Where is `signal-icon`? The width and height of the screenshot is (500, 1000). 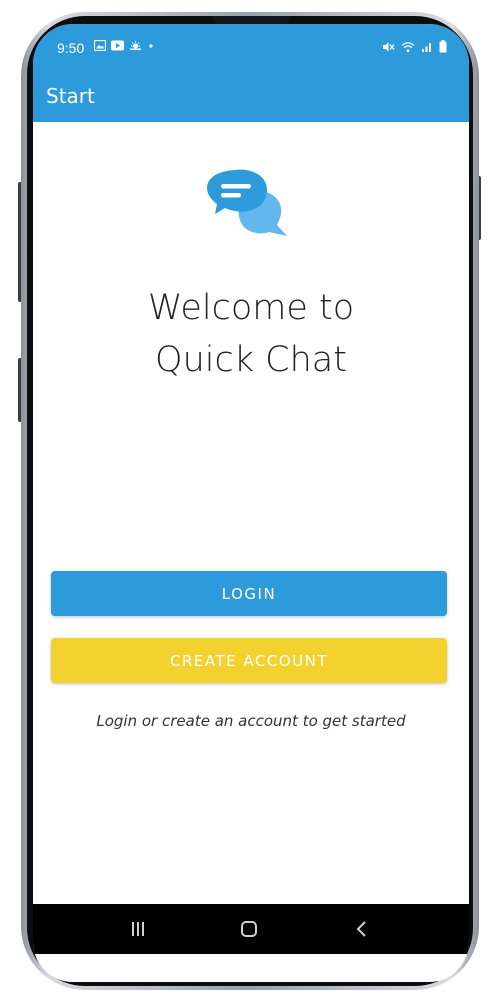
signal-icon is located at coordinates (426, 47).